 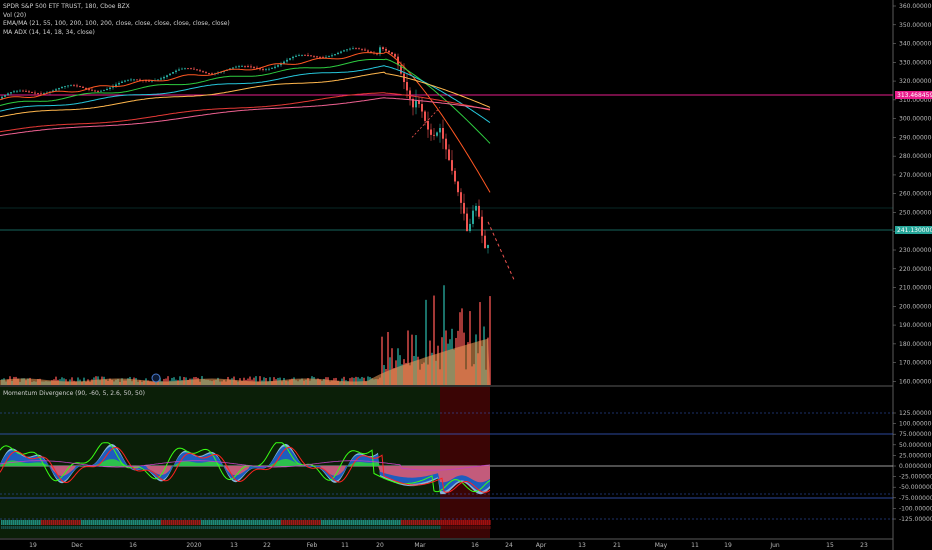 What do you see at coordinates (116, 33) in the screenshot?
I see `adx-indicator-label: MA ADX (14, 14, 18, 34, close)` at bounding box center [116, 33].